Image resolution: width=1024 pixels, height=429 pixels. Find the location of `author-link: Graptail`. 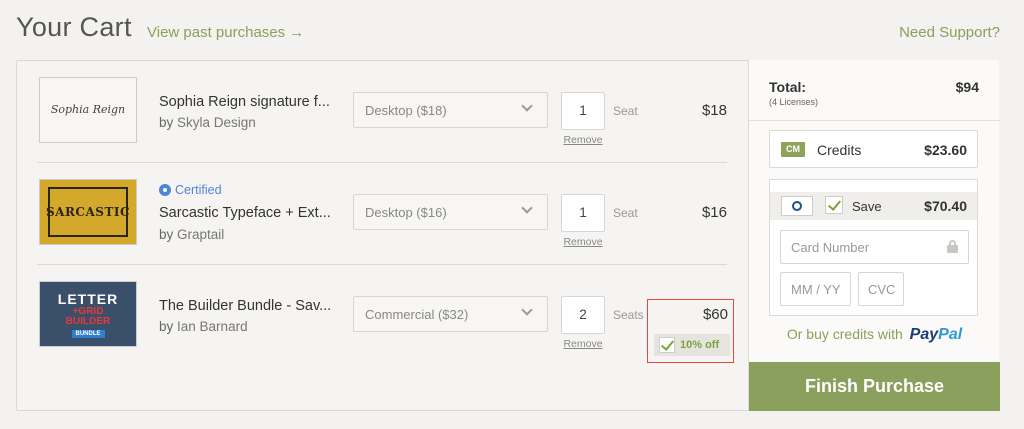

author-link: Graptail is located at coordinates (200, 234).